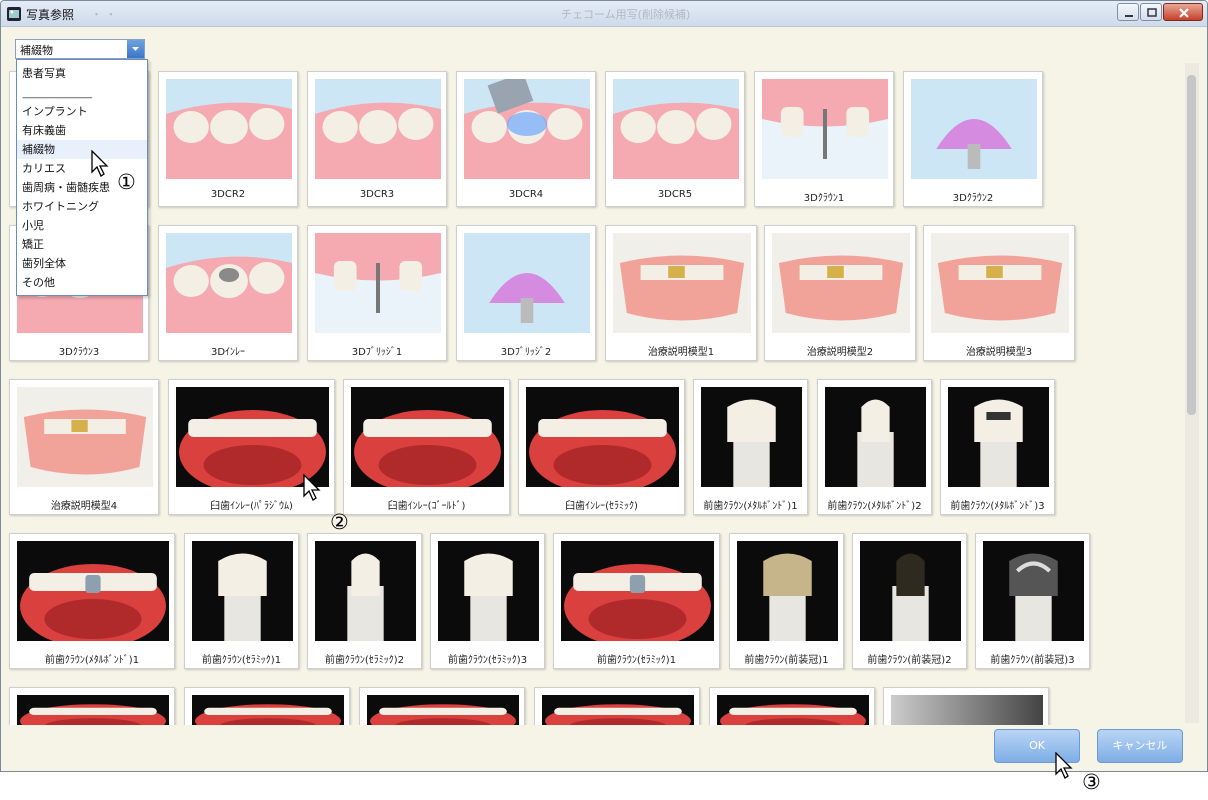  Describe the element at coordinates (824, 198) in the screenshot. I see `photo-tile-label: 3Dｸﾗｳﾝ1` at that location.